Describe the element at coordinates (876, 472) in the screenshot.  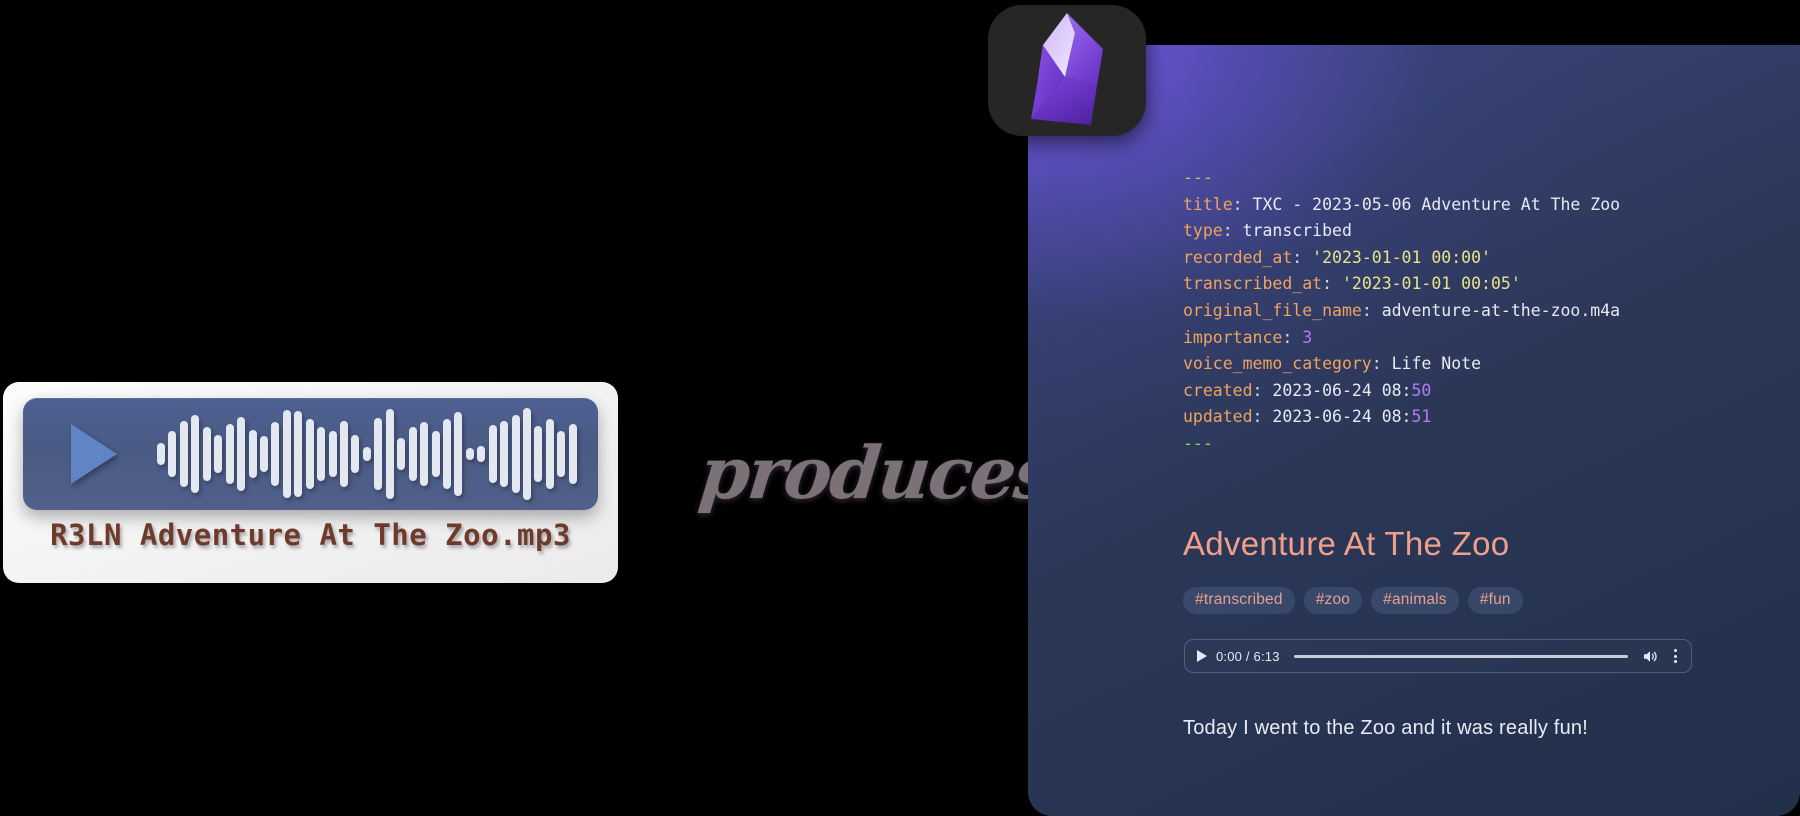
I see `produces-label: produces` at that location.